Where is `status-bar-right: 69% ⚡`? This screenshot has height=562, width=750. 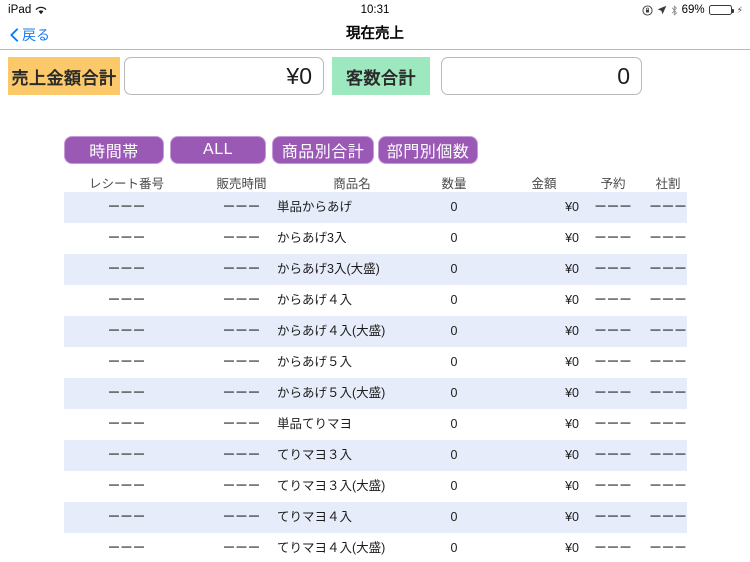 status-bar-right: 69% ⚡ is located at coordinates (692, 10).